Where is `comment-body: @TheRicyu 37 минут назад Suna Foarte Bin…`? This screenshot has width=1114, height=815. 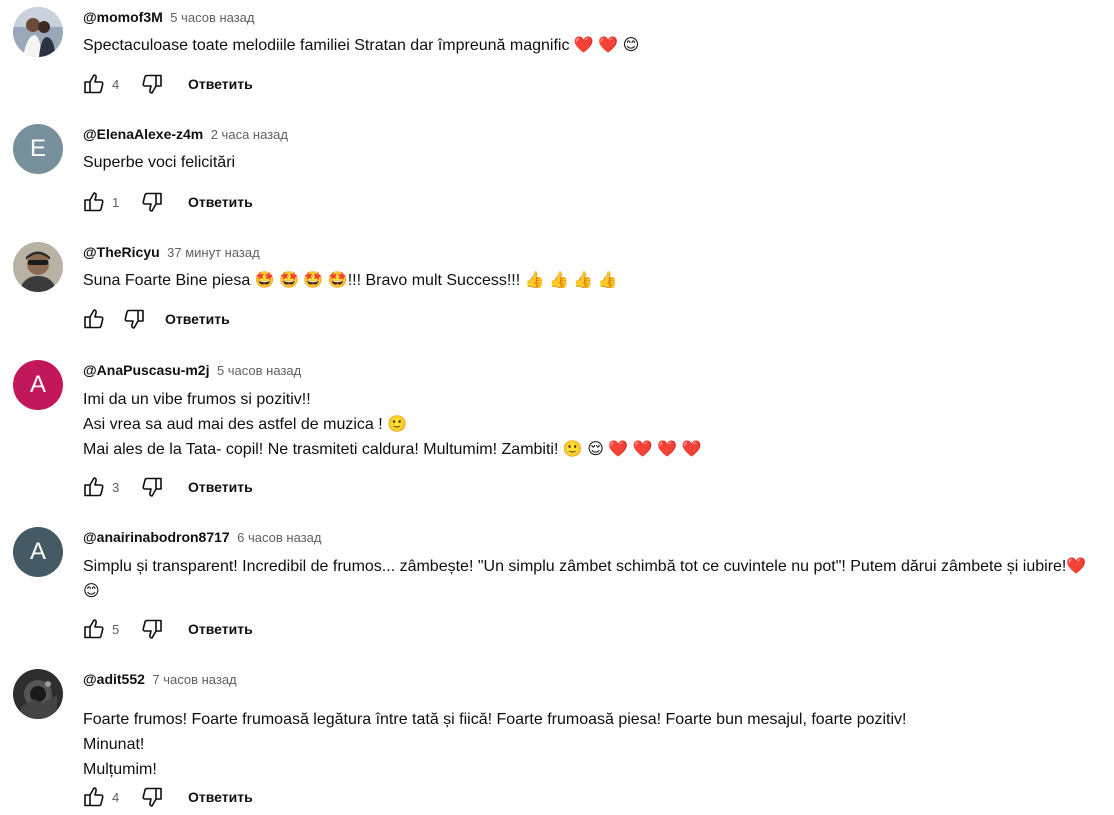 comment-body: @TheRicyu 37 минут назад Suna Foarte Bin… is located at coordinates (594, 267).